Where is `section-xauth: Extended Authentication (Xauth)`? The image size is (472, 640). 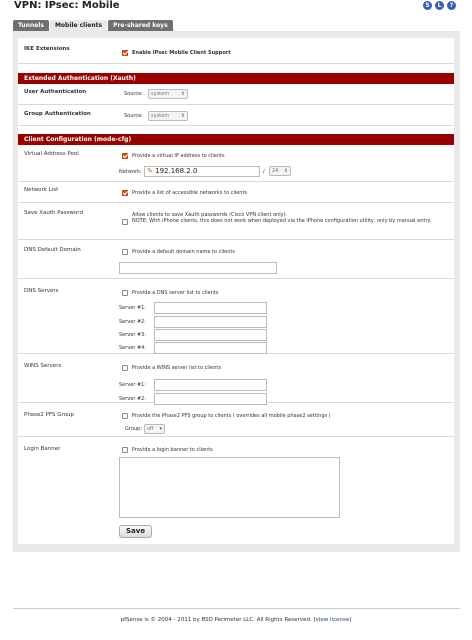
section-xauth: Extended Authentication (Xauth) is located at coordinates (236, 78).